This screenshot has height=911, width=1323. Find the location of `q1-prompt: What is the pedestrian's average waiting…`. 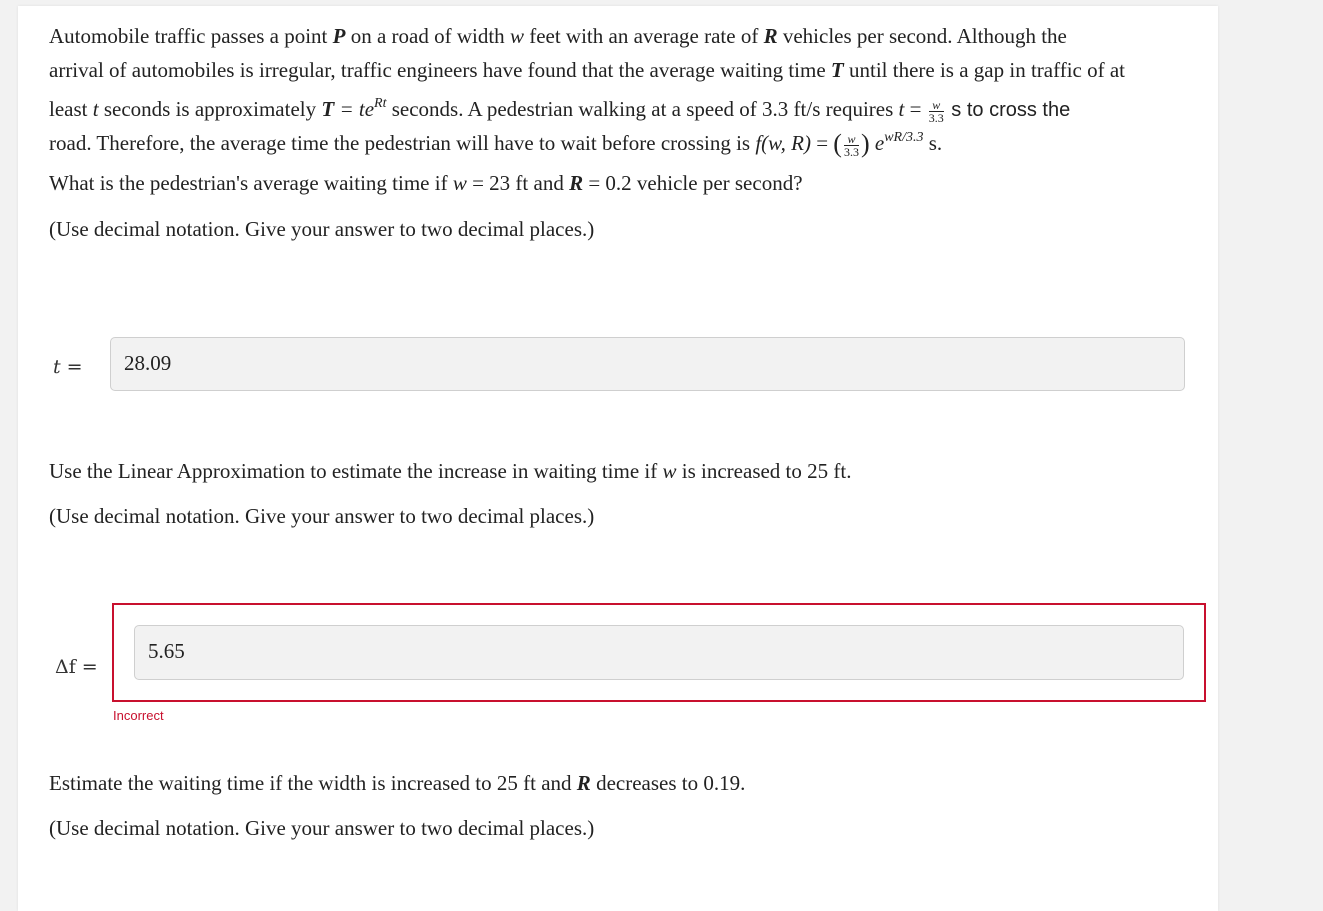

q1-prompt: What is the pedestrian's average waiting… is located at coordinates (426, 183).